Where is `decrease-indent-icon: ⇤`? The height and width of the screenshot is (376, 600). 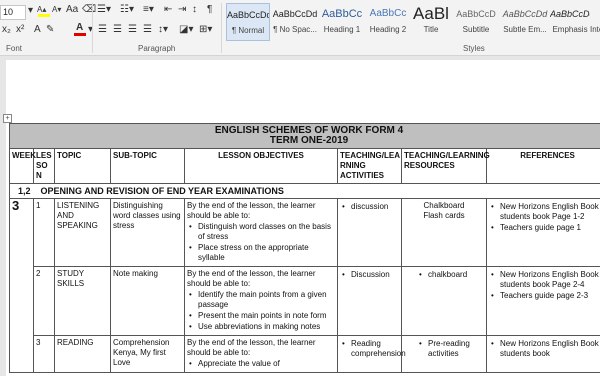
decrease-indent-icon: ⇤ is located at coordinates (168, 10).